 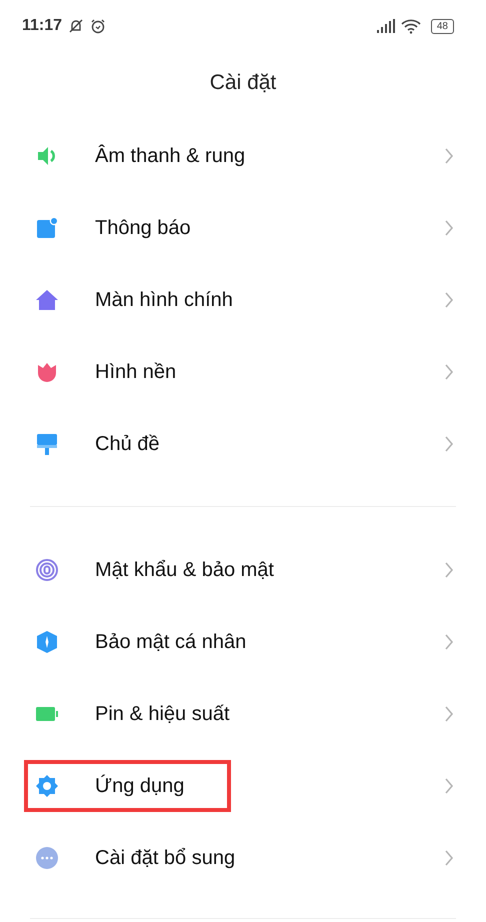 What do you see at coordinates (76, 26) in the screenshot?
I see `muted-bell-icon` at bounding box center [76, 26].